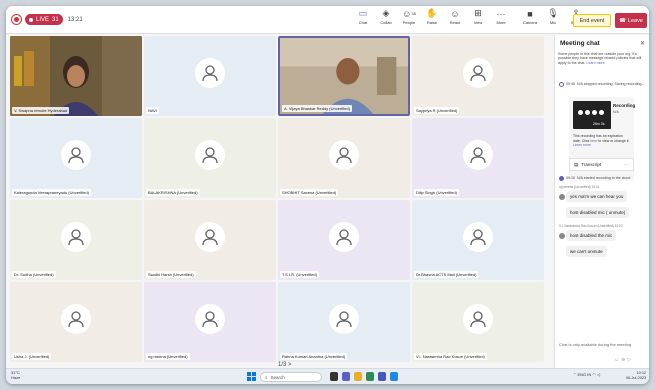 This screenshot has width=655, height=390. Describe the element at coordinates (592, 115) in the screenshot. I see `recording-thumbnail: 26m 3s` at that location.